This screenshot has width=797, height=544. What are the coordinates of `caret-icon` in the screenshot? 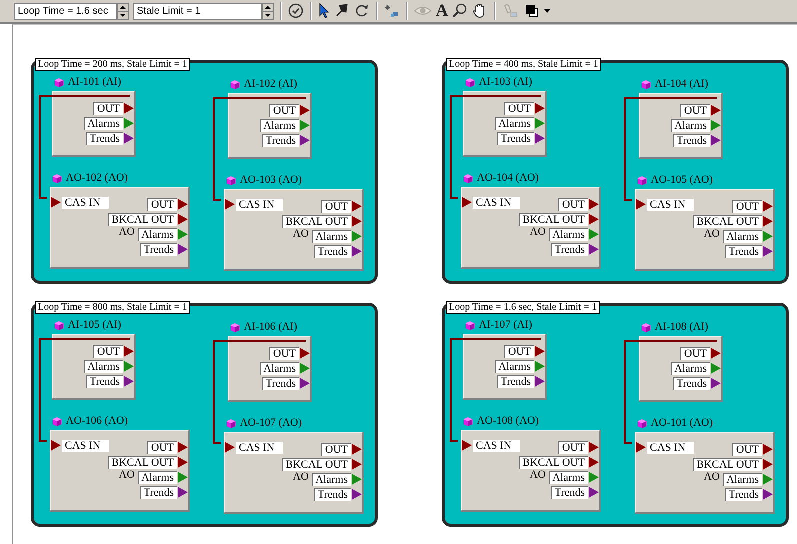 It's located at (548, 11).